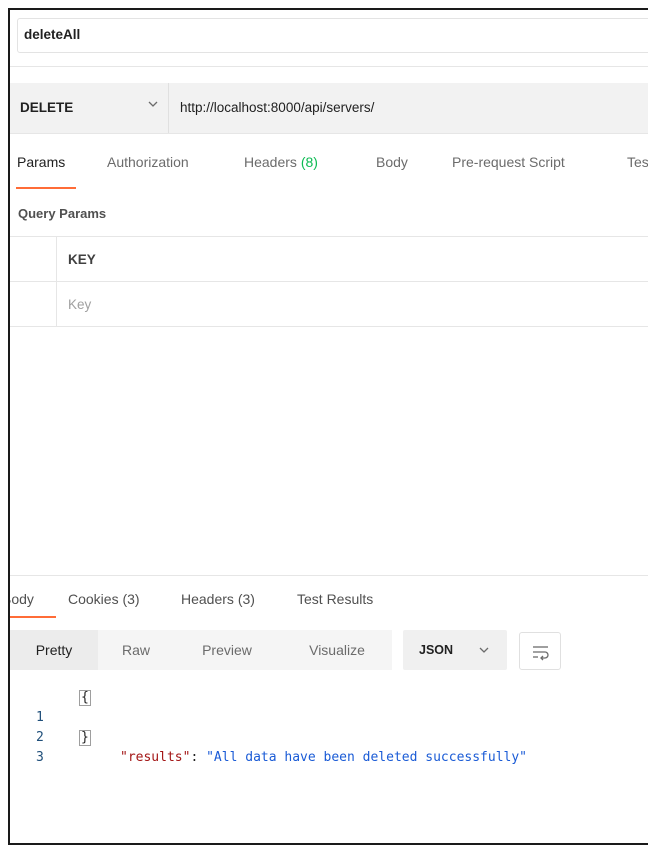 This screenshot has height=845, width=648. I want to click on format-select: JSON, so click(455, 650).